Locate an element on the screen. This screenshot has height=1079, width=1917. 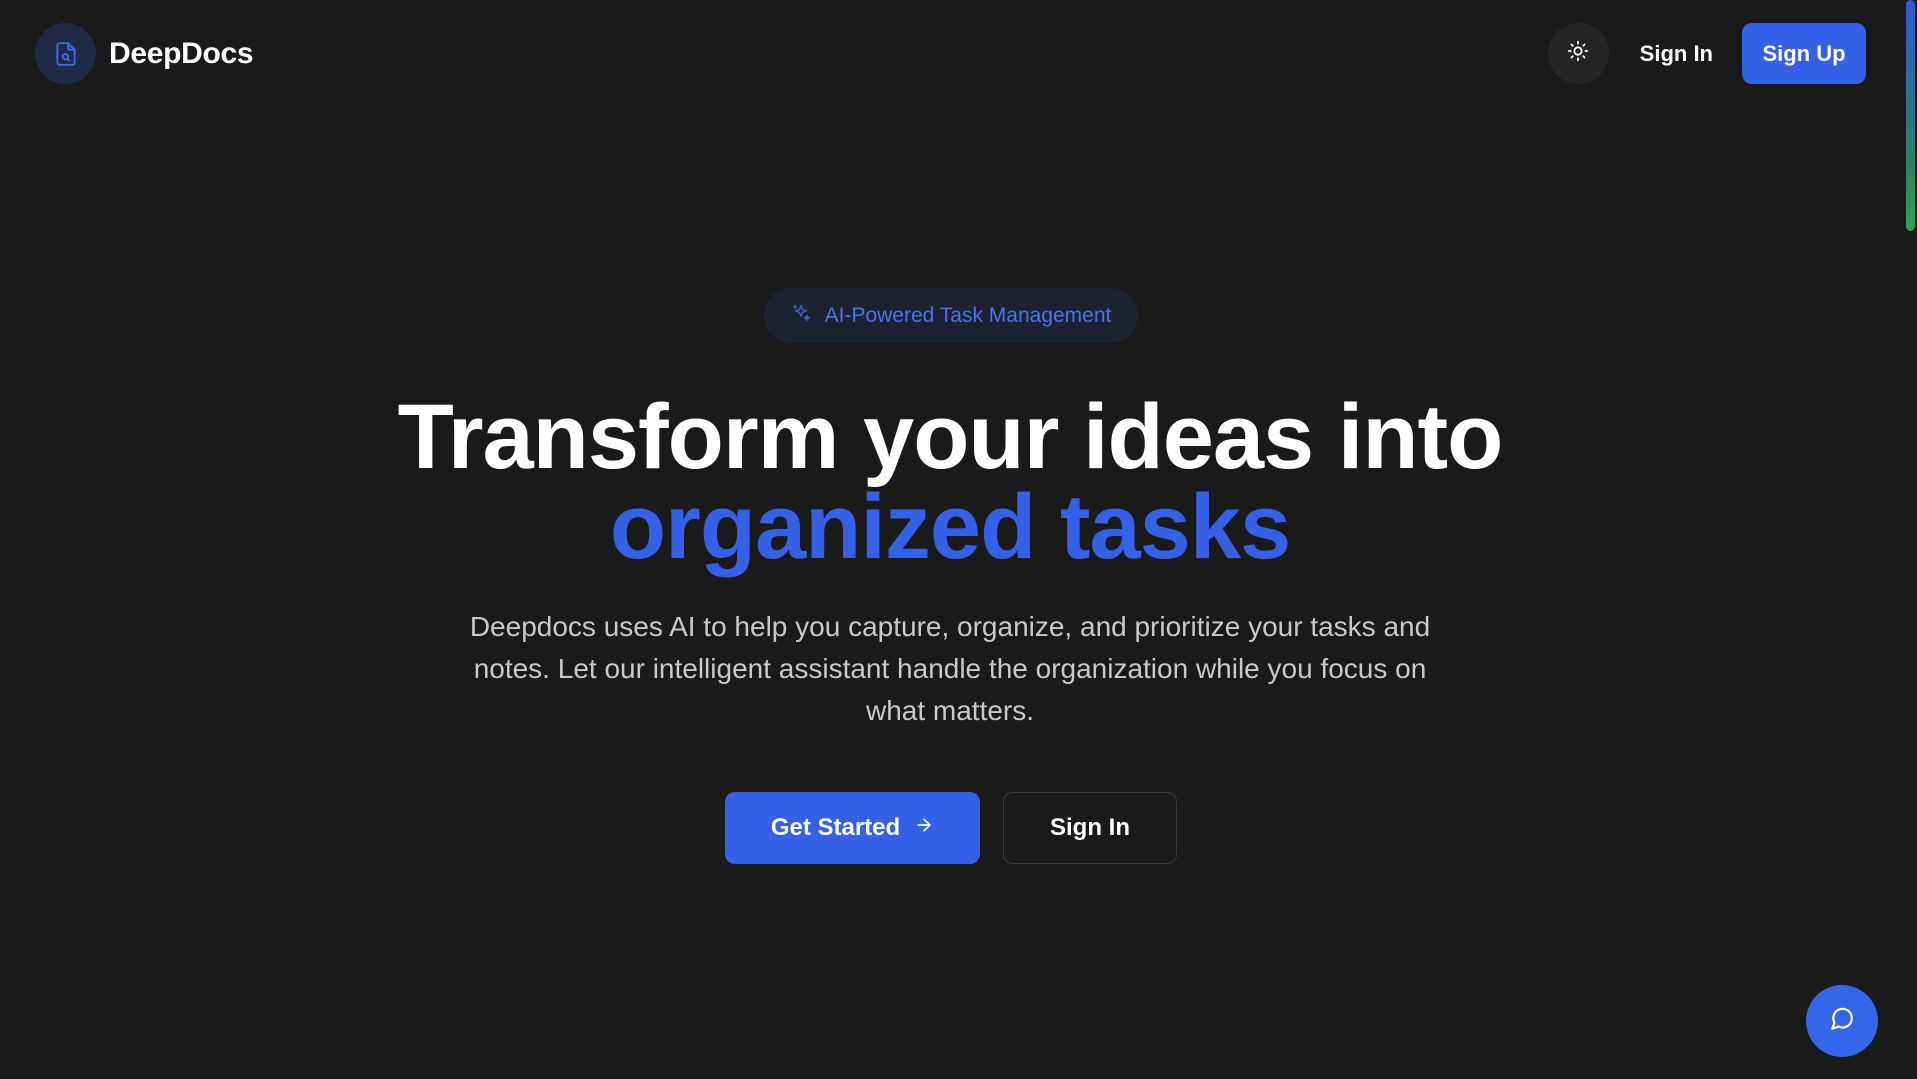
brand-name: DeepDocs is located at coordinates (181, 53).